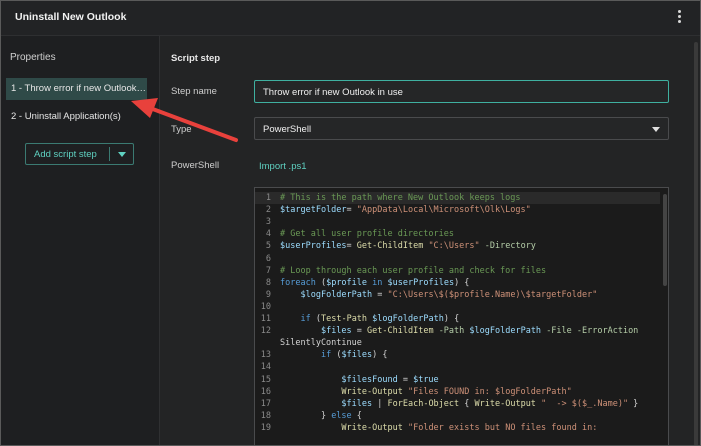  Describe the element at coordinates (265, 415) in the screenshot. I see `line-number: 18` at that location.